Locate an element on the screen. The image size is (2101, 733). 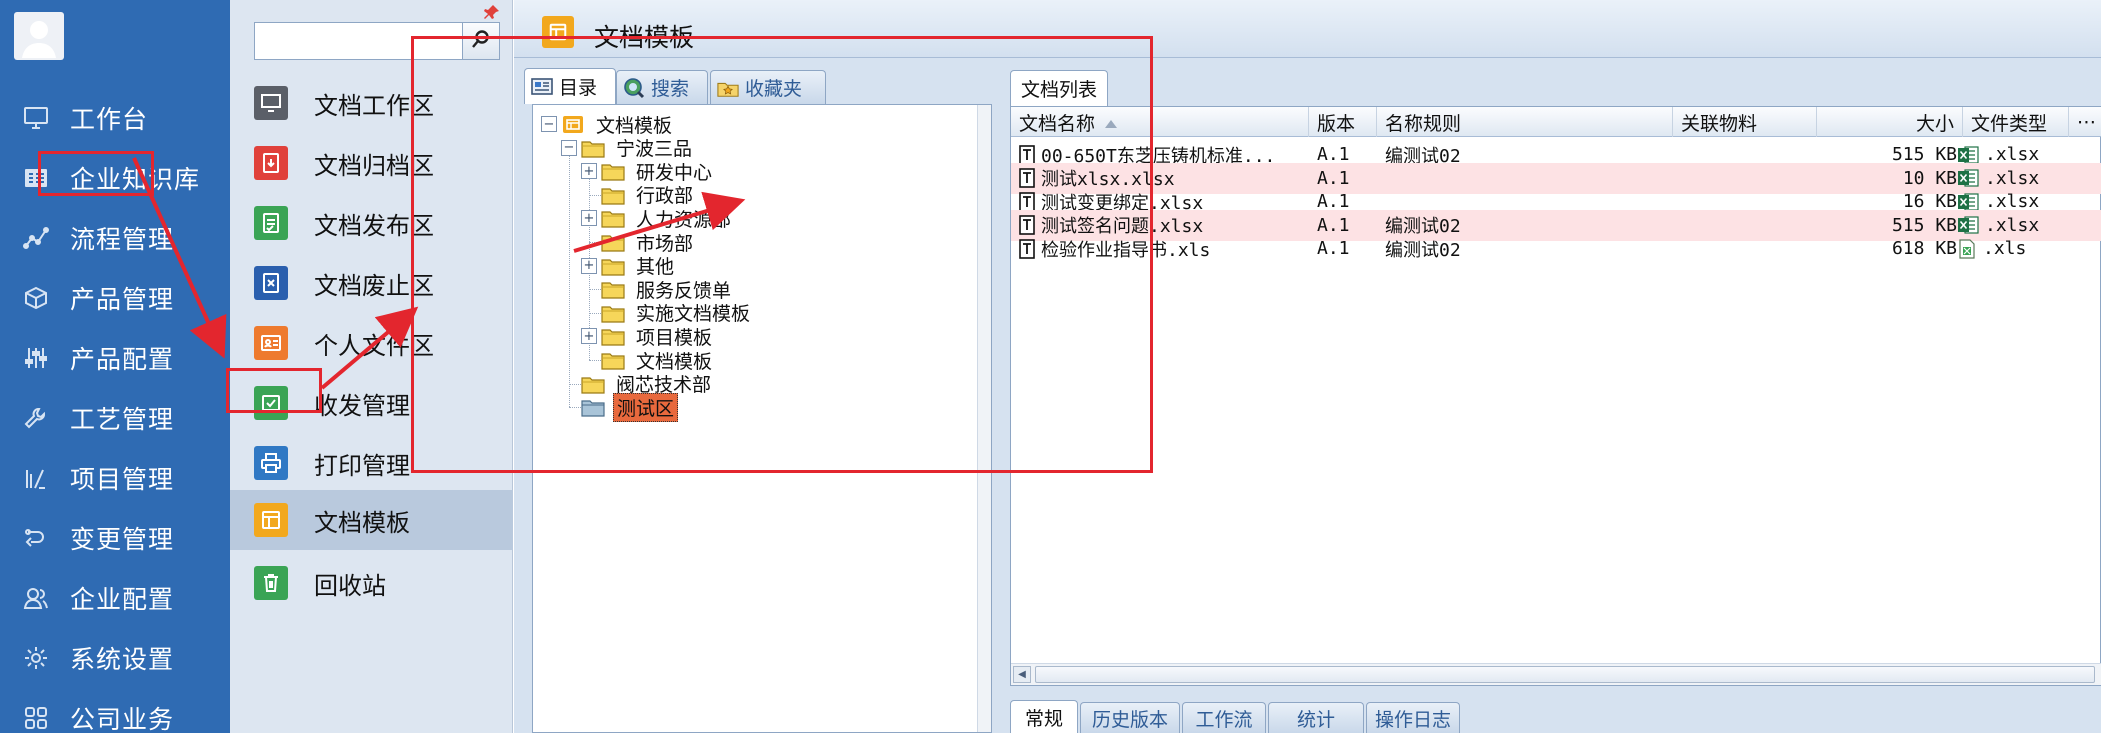
col-size: 大小 is located at coordinates (1890, 122).